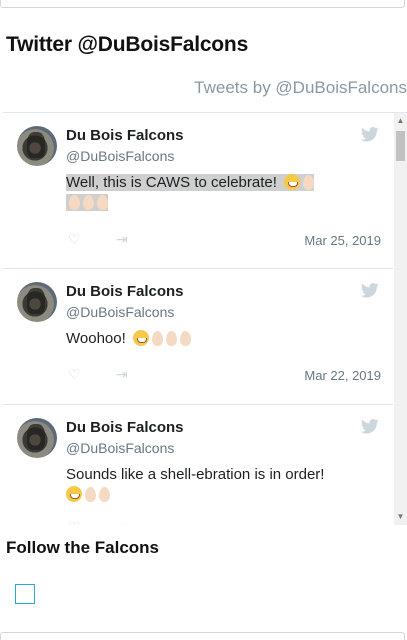  I want to click on scroll-down-arrow-icon: ▼, so click(400, 517).